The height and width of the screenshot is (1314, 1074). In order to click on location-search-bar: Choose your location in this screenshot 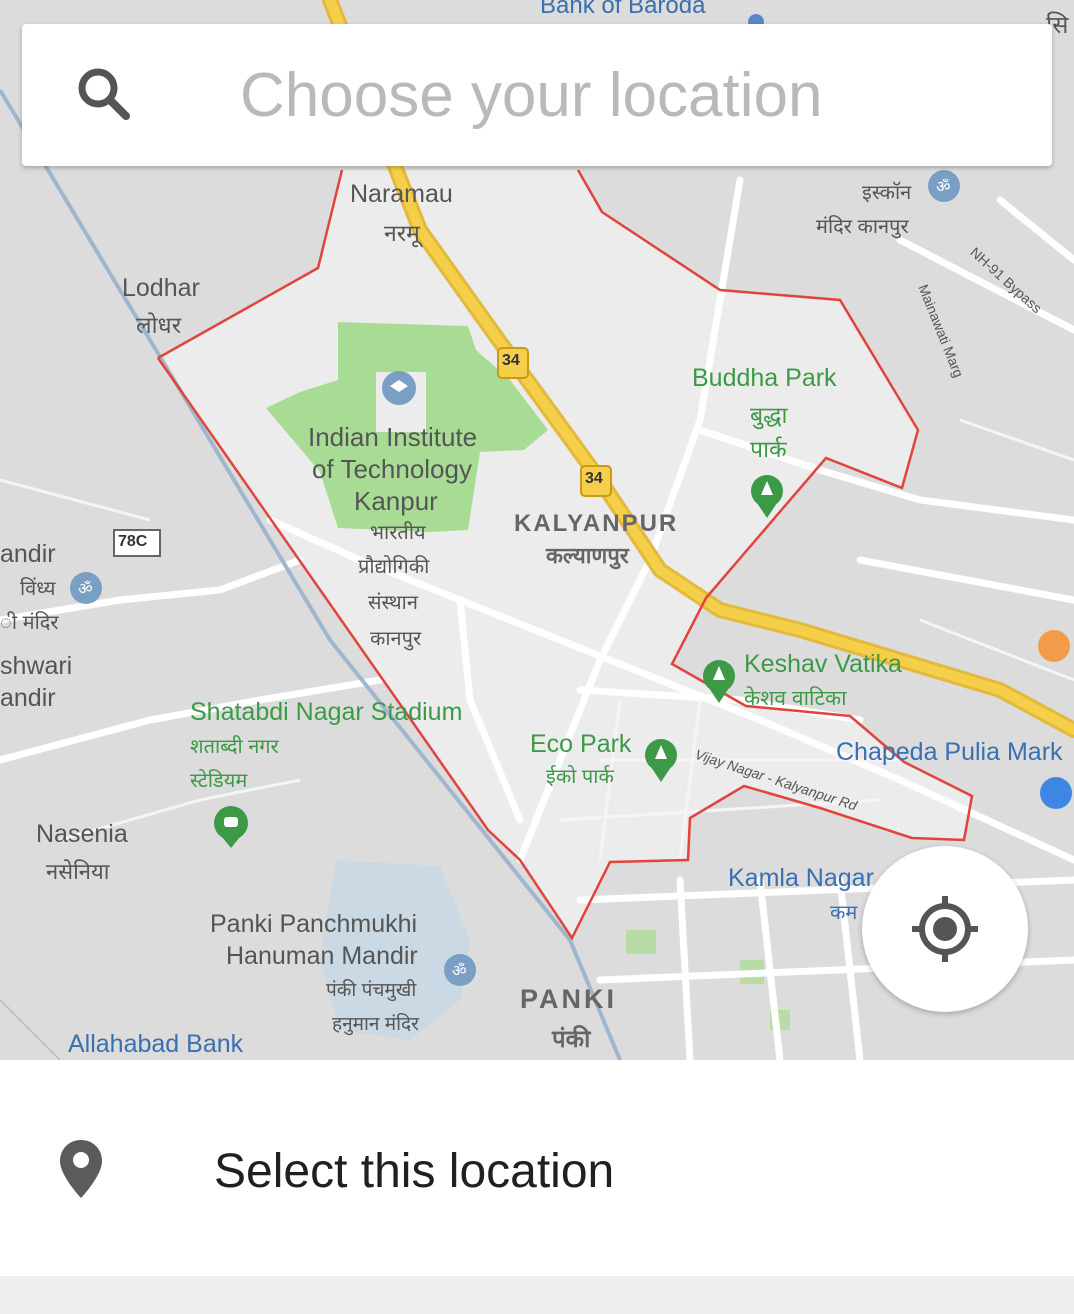, I will do `click(537, 95)`.